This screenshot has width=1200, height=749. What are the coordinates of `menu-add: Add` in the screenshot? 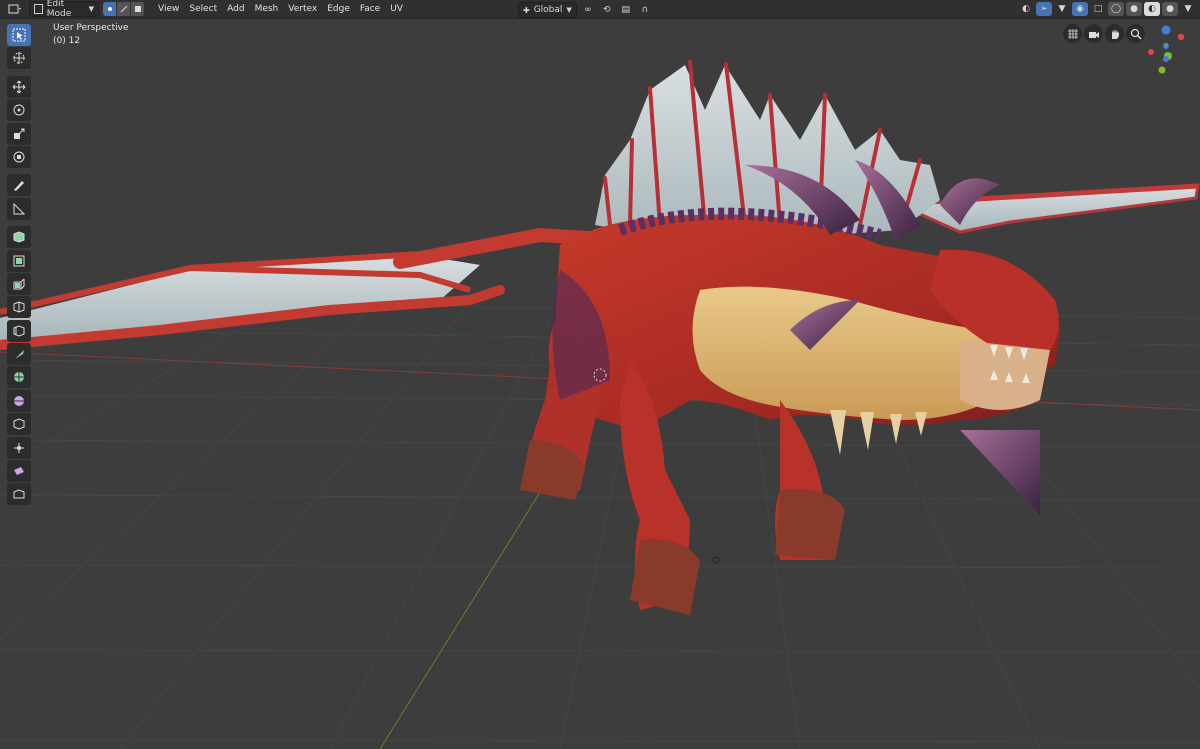 It's located at (235, 9).